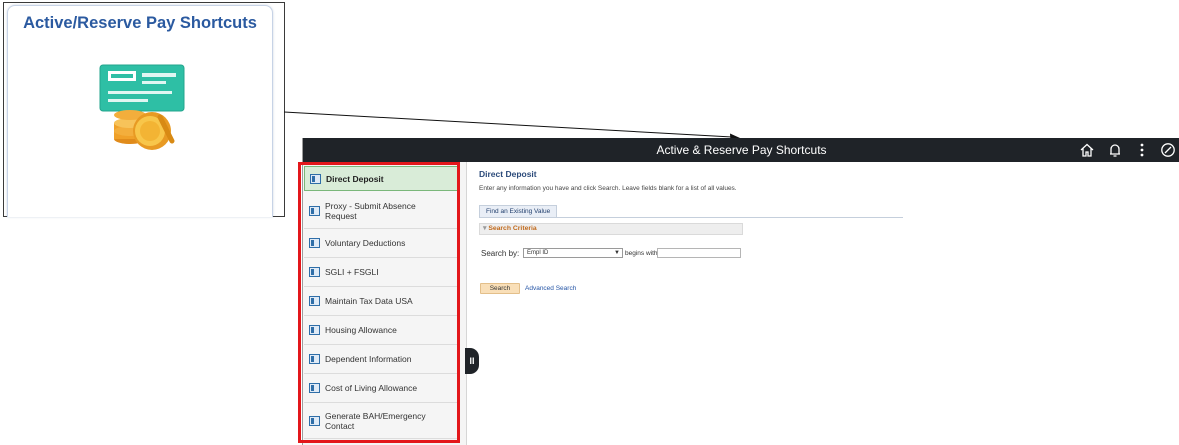 This screenshot has height=445, width=1179. I want to click on sidebar-item-label: Housing Allowance, so click(361, 330).